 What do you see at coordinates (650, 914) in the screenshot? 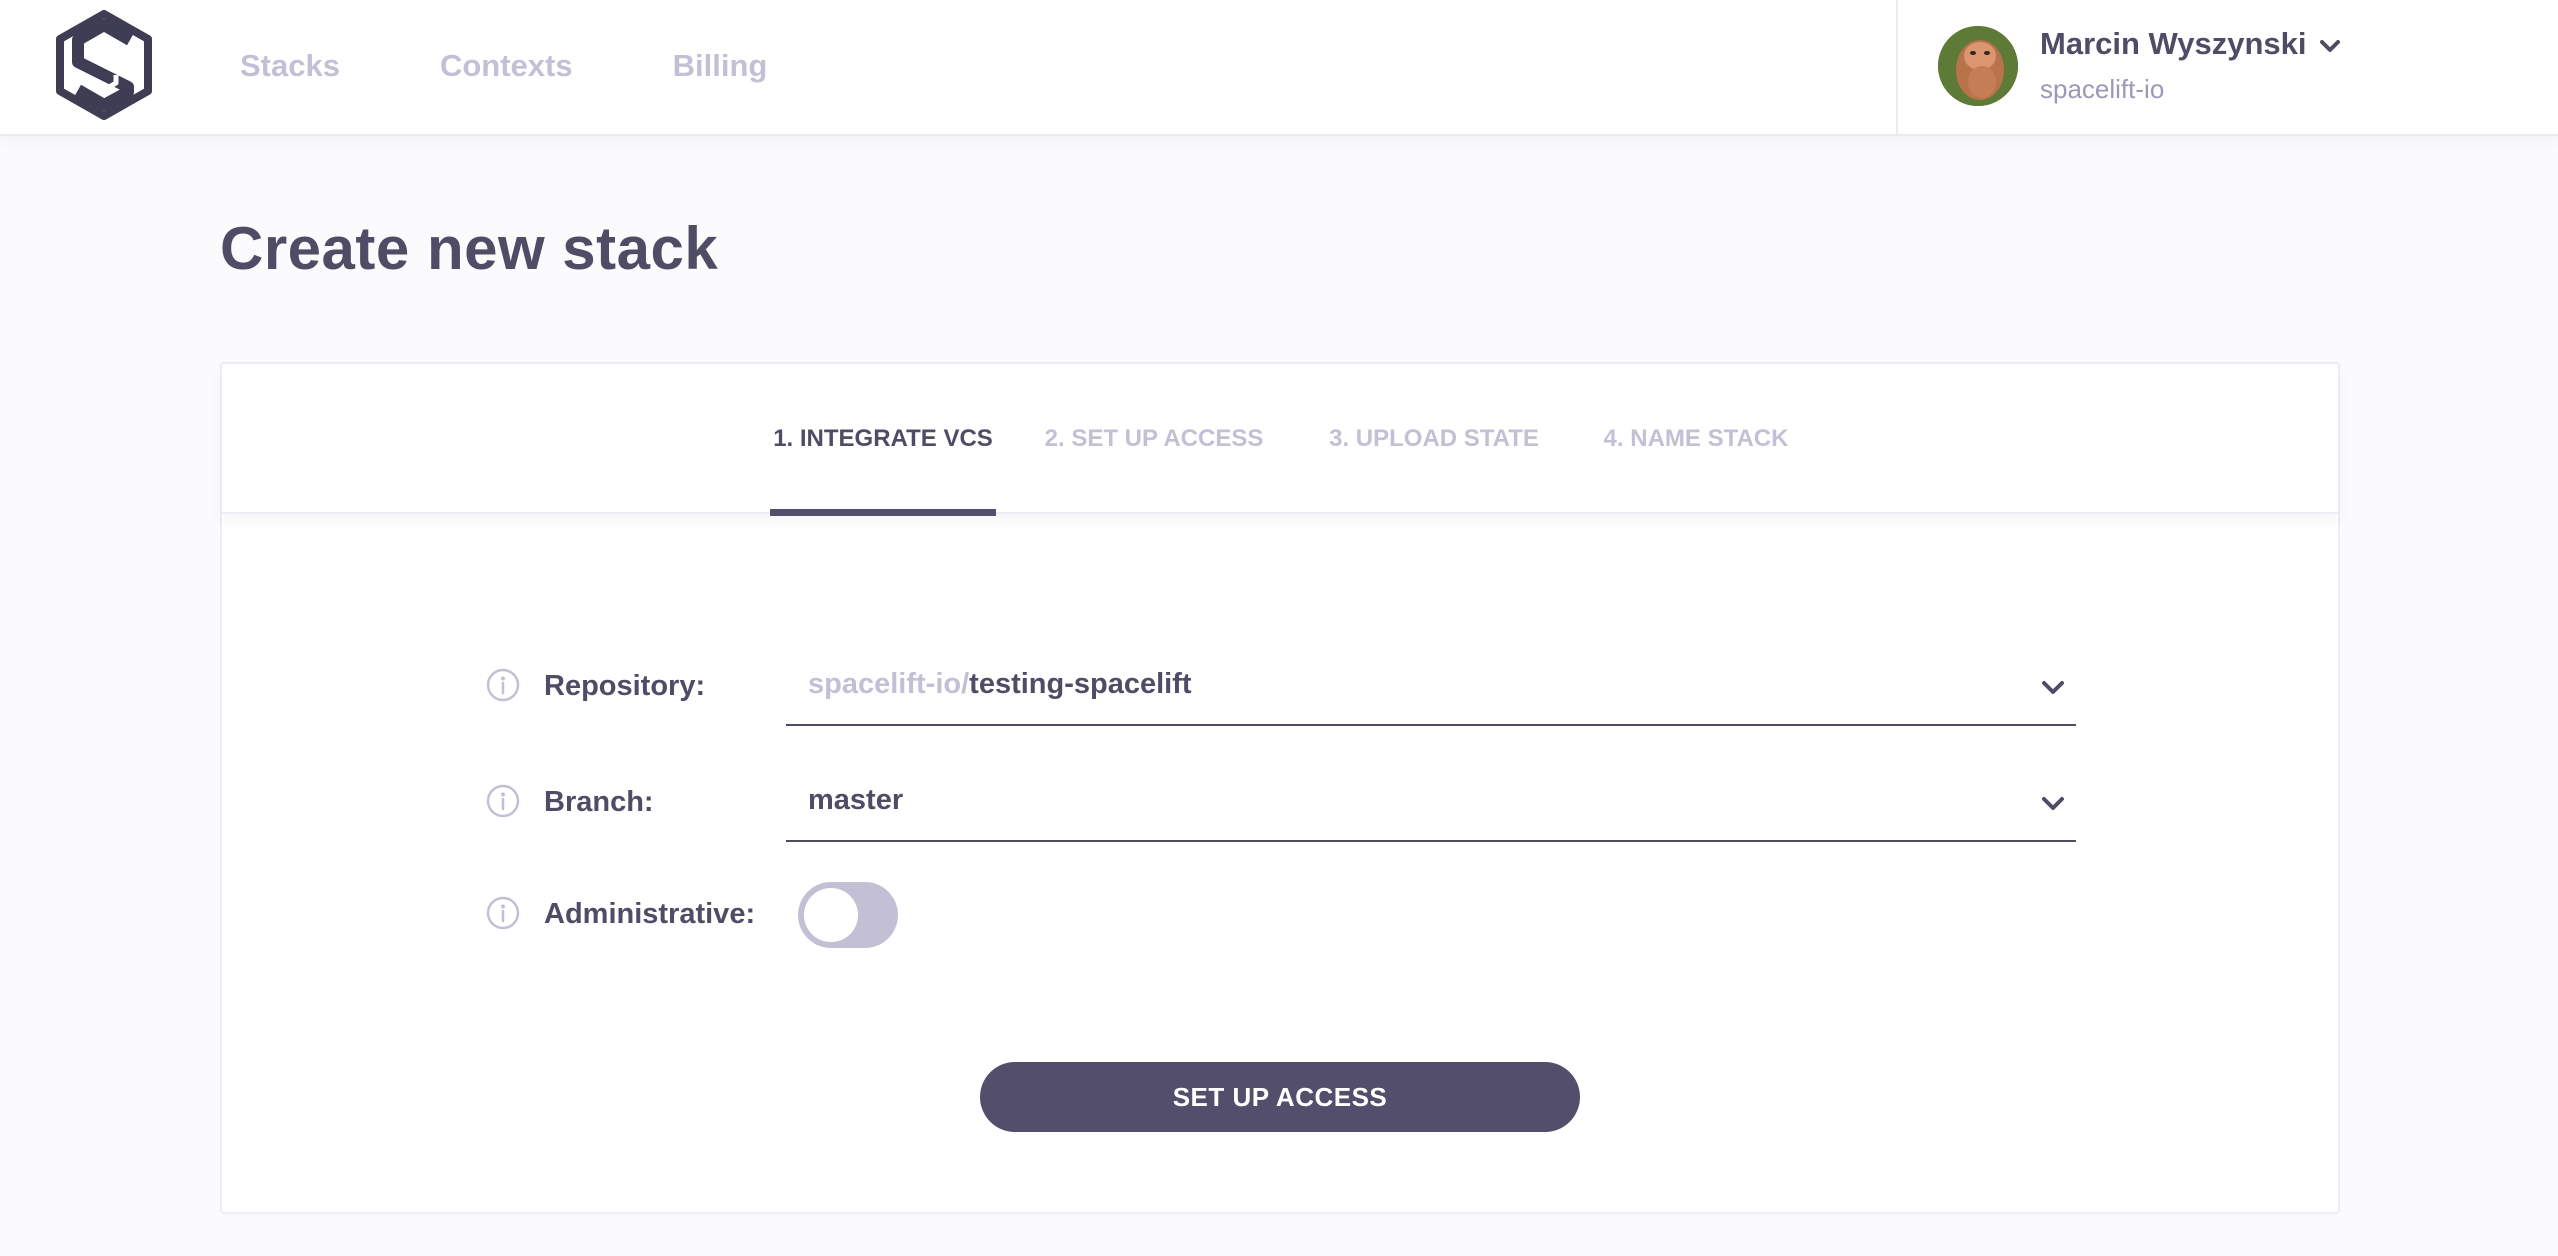
I see `administrative-label: Administrative:` at bounding box center [650, 914].